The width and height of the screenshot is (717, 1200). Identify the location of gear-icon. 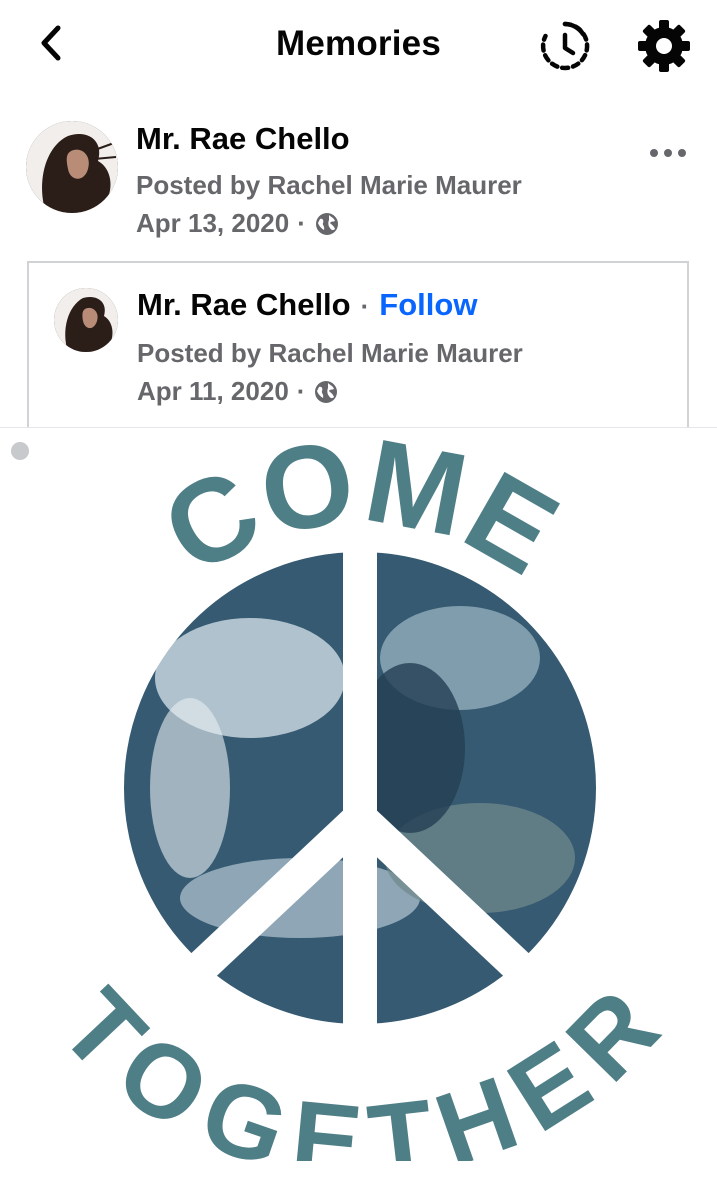
(664, 46).